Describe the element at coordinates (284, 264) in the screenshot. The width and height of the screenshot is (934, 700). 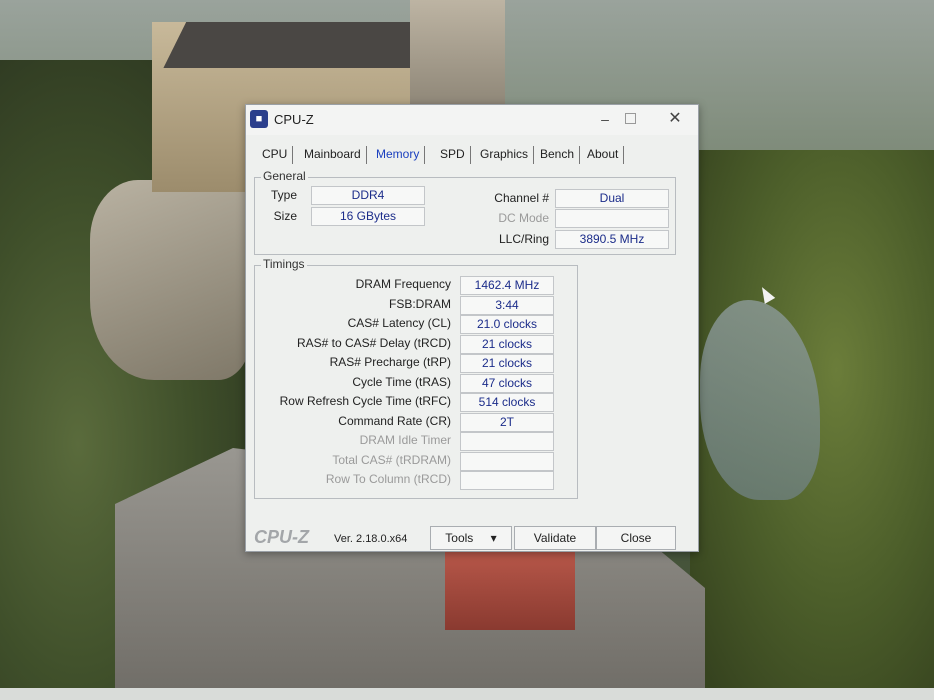
I see `timings-group-label: Timings` at that location.